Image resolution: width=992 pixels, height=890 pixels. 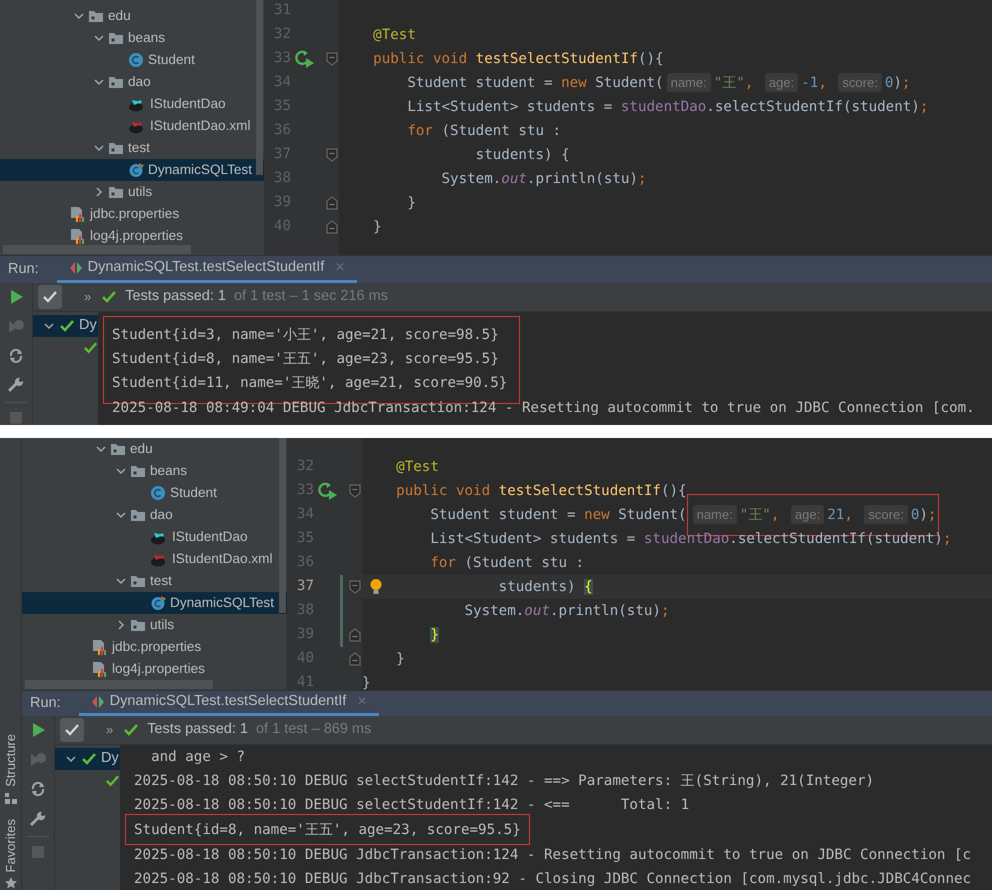 I want to click on favorites-tab: Favorites, so click(x=10, y=854).